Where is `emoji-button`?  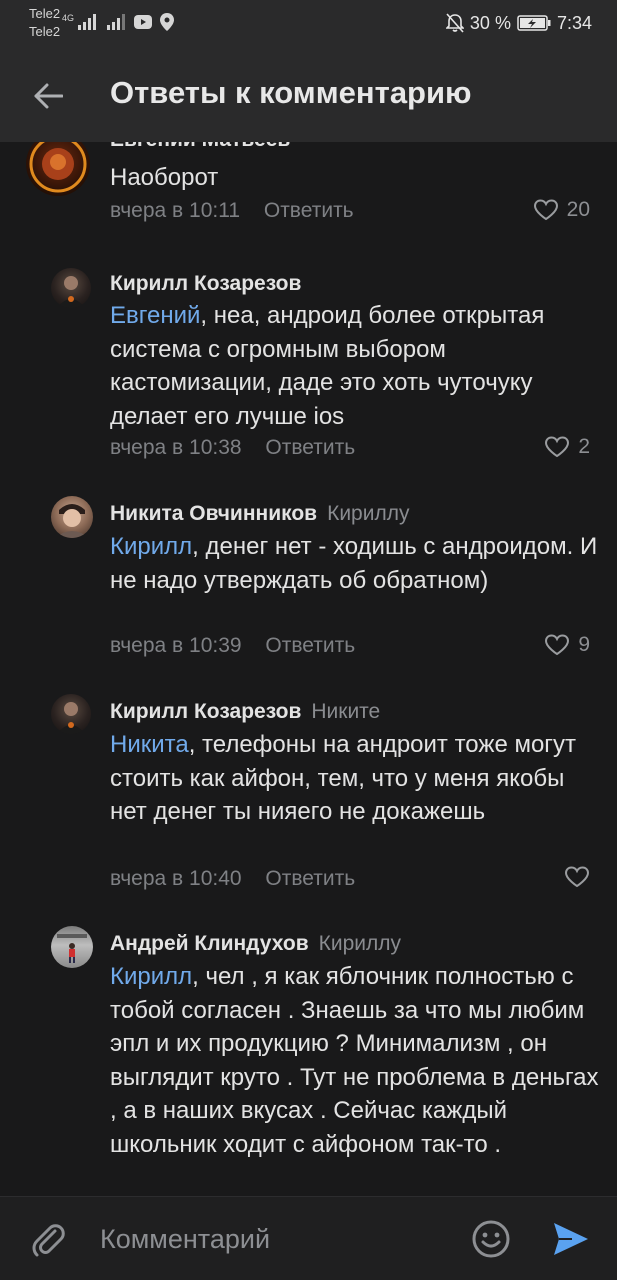 emoji-button is located at coordinates (491, 1239).